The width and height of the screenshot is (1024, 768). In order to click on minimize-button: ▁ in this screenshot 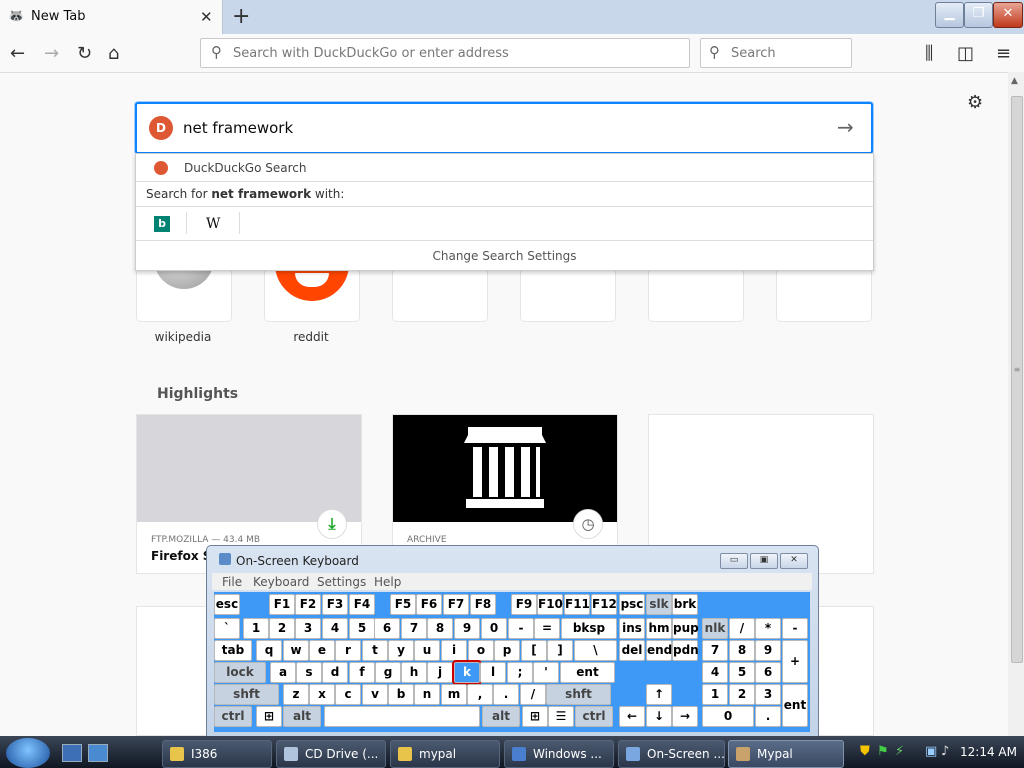, I will do `click(949, 15)`.